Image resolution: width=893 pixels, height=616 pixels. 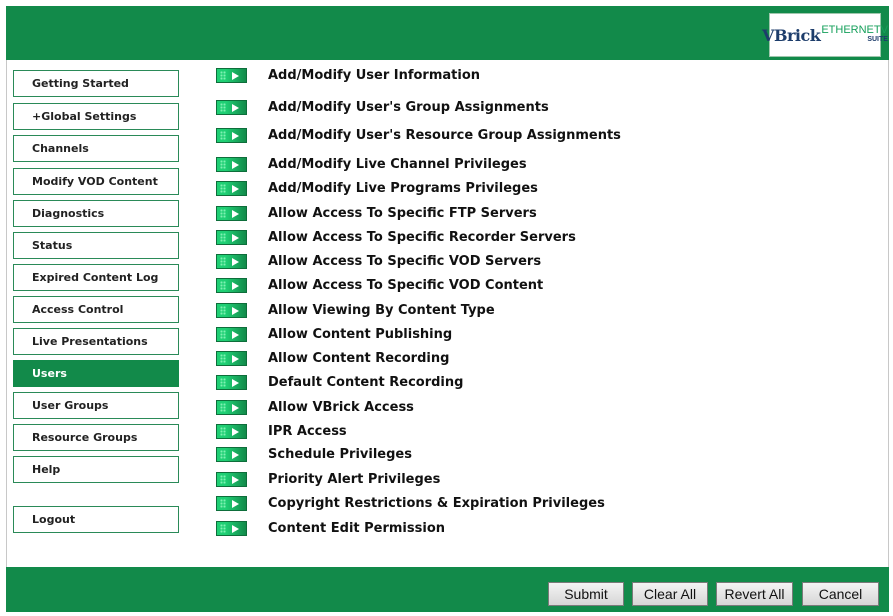 What do you see at coordinates (405, 285) in the screenshot?
I see `link-label: Allow Access To Specific VOD Content` at bounding box center [405, 285].